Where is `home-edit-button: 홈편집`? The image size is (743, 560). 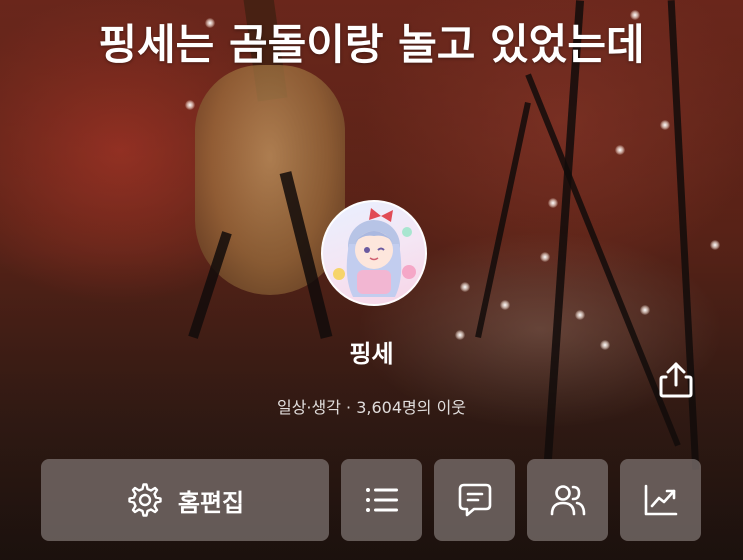
home-edit-button: 홈편집 is located at coordinates (185, 500).